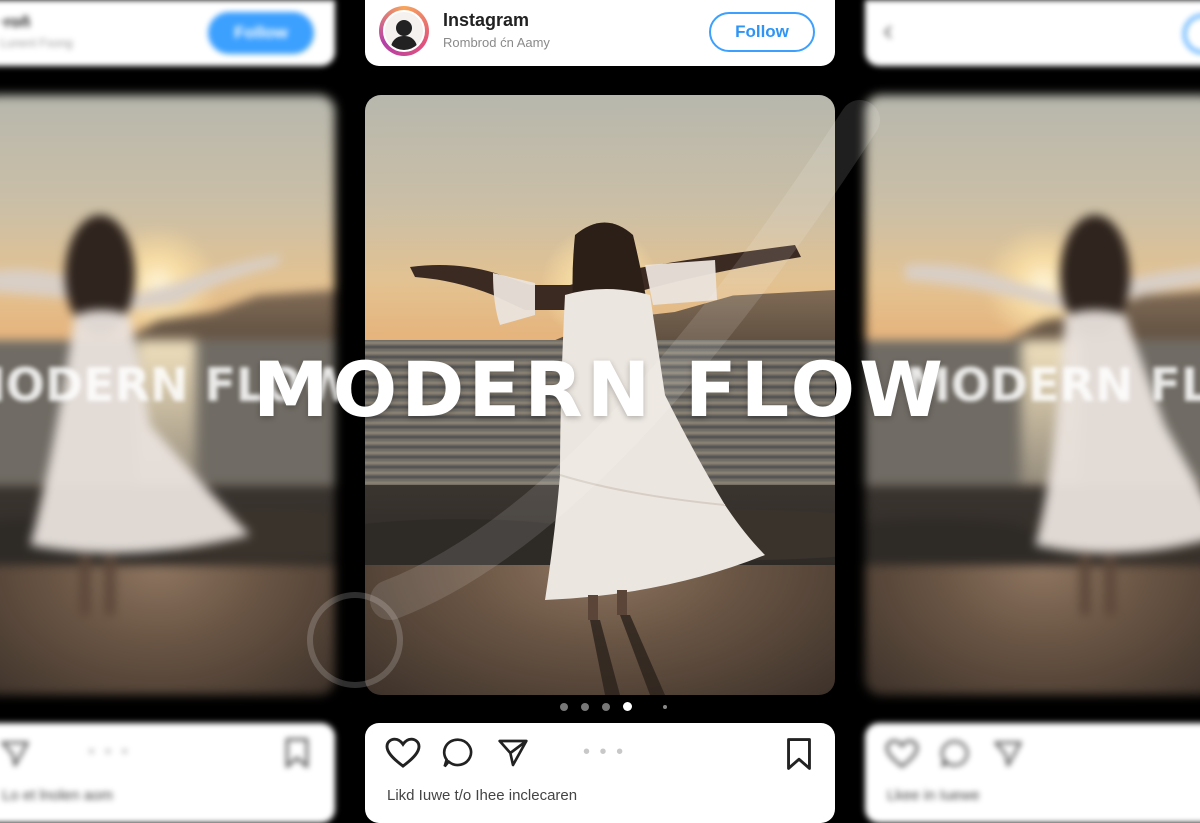 The height and width of the screenshot is (823, 1200). What do you see at coordinates (933, 795) in the screenshot?
I see `right-likes-text: Lkee in Iuewe` at bounding box center [933, 795].